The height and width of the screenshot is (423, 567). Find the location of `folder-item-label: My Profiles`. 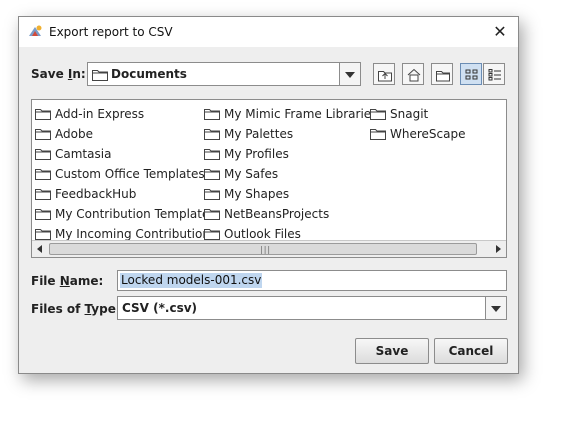

folder-item-label: My Profiles is located at coordinates (256, 154).